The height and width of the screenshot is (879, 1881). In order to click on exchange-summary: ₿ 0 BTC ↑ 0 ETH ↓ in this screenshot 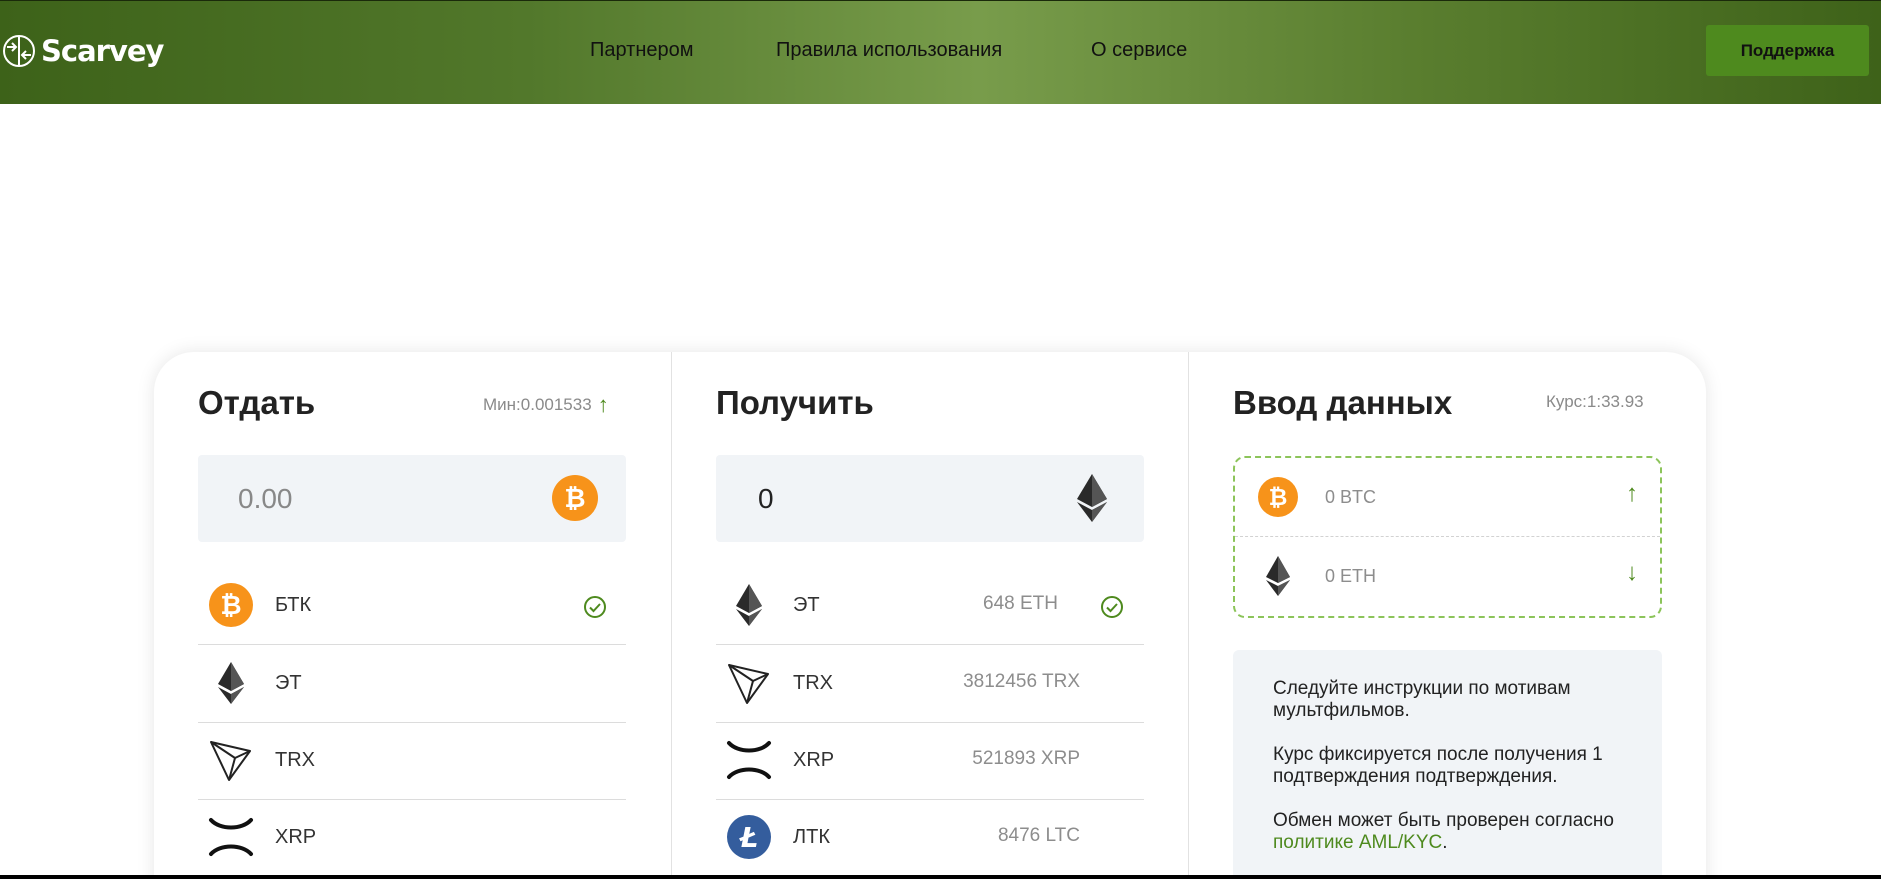, I will do `click(1447, 537)`.